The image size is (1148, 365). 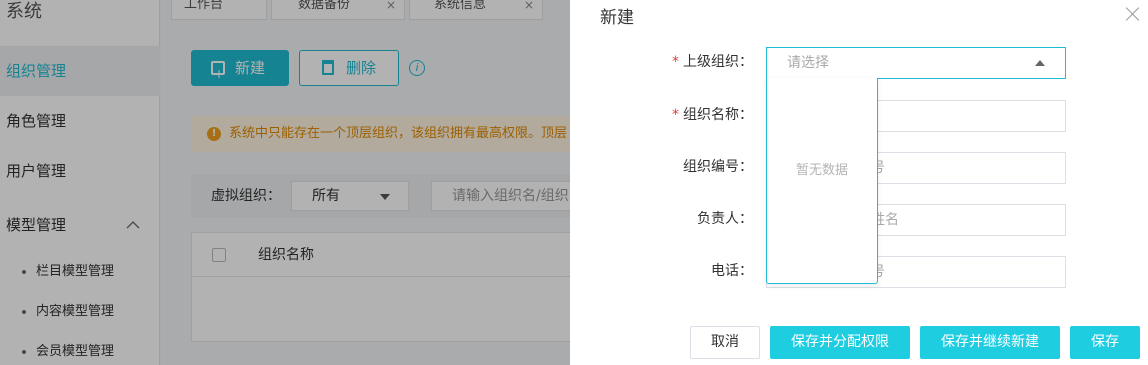 I want to click on org-name-label: * 组织名称：, so click(x=712, y=115).